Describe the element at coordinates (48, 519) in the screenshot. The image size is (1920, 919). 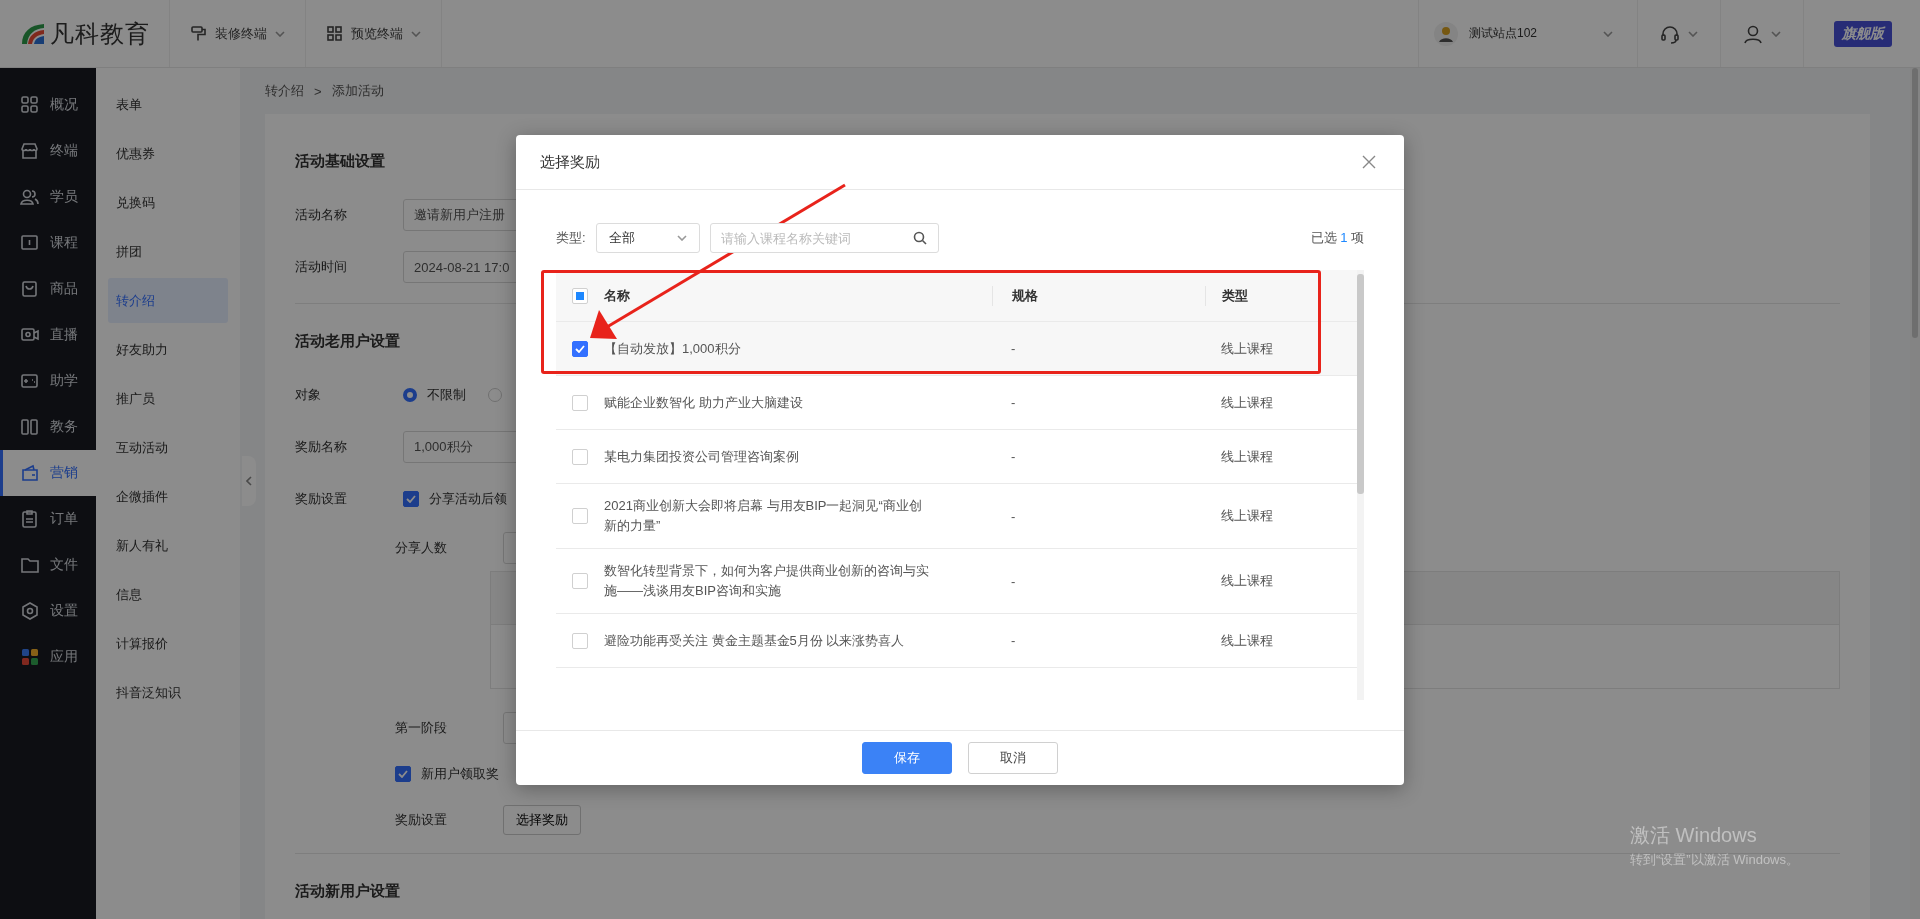
I see `nav-item: 订单` at that location.